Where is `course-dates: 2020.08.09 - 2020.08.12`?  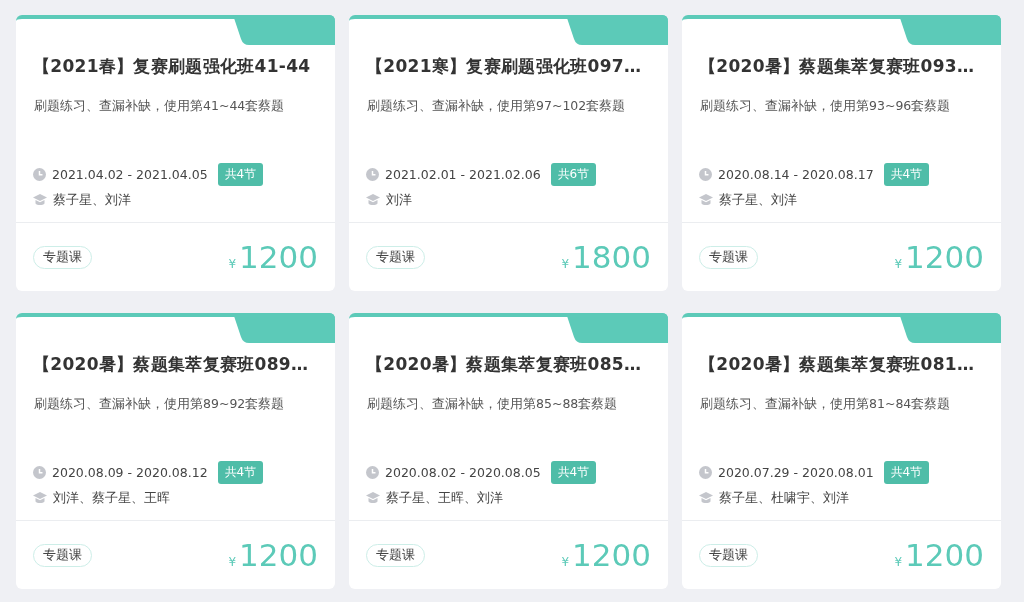
course-dates: 2020.08.09 - 2020.08.12 is located at coordinates (130, 472).